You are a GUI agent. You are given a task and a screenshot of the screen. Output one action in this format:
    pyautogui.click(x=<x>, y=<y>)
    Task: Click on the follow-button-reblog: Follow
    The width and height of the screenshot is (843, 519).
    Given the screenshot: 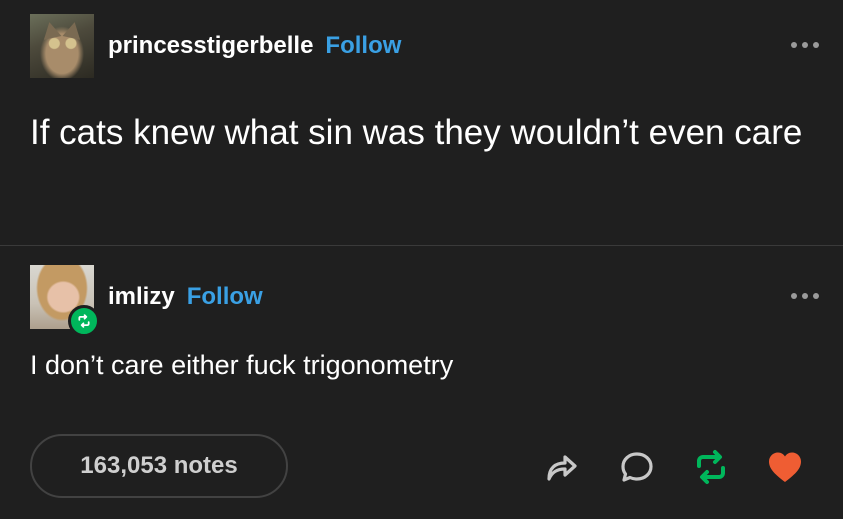 What is the action you would take?
    pyautogui.click(x=225, y=297)
    